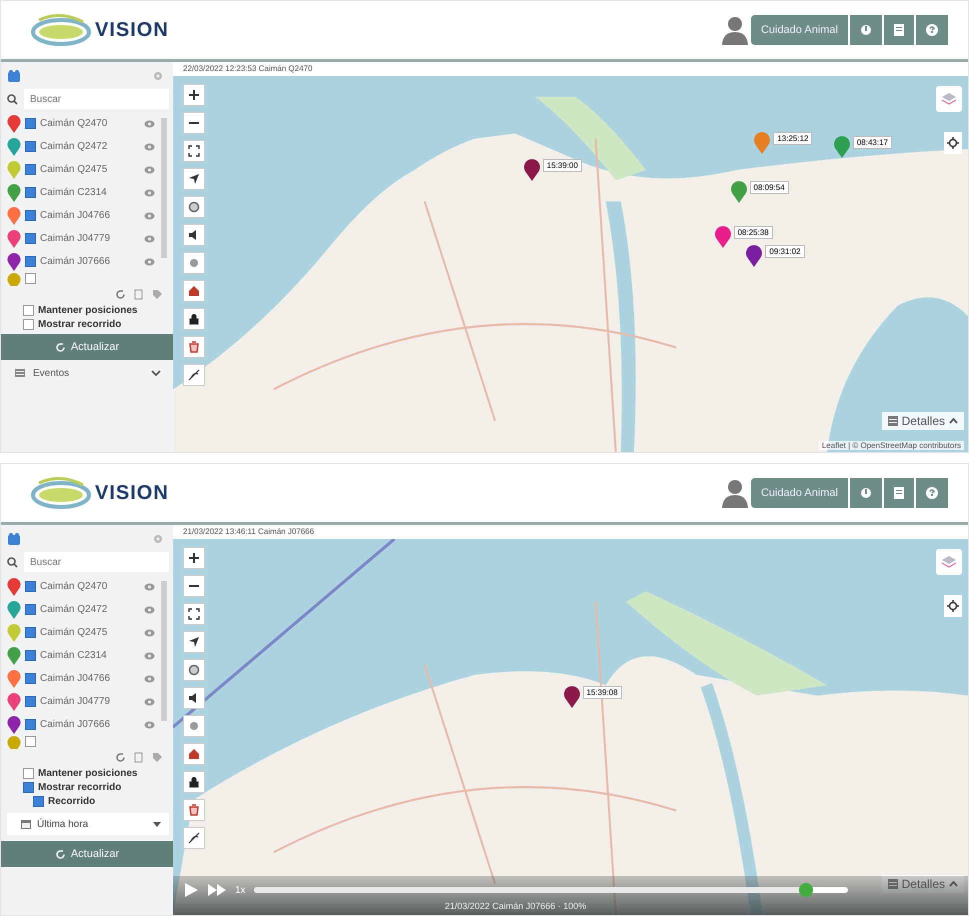 The height and width of the screenshot is (916, 969). What do you see at coordinates (191, 890) in the screenshot?
I see `play-icon` at bounding box center [191, 890].